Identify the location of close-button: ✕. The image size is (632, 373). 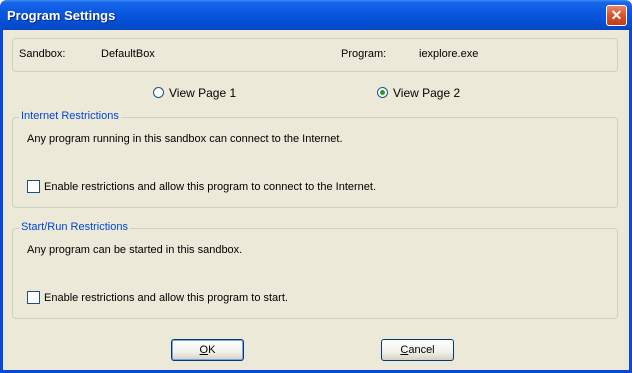
(616, 15).